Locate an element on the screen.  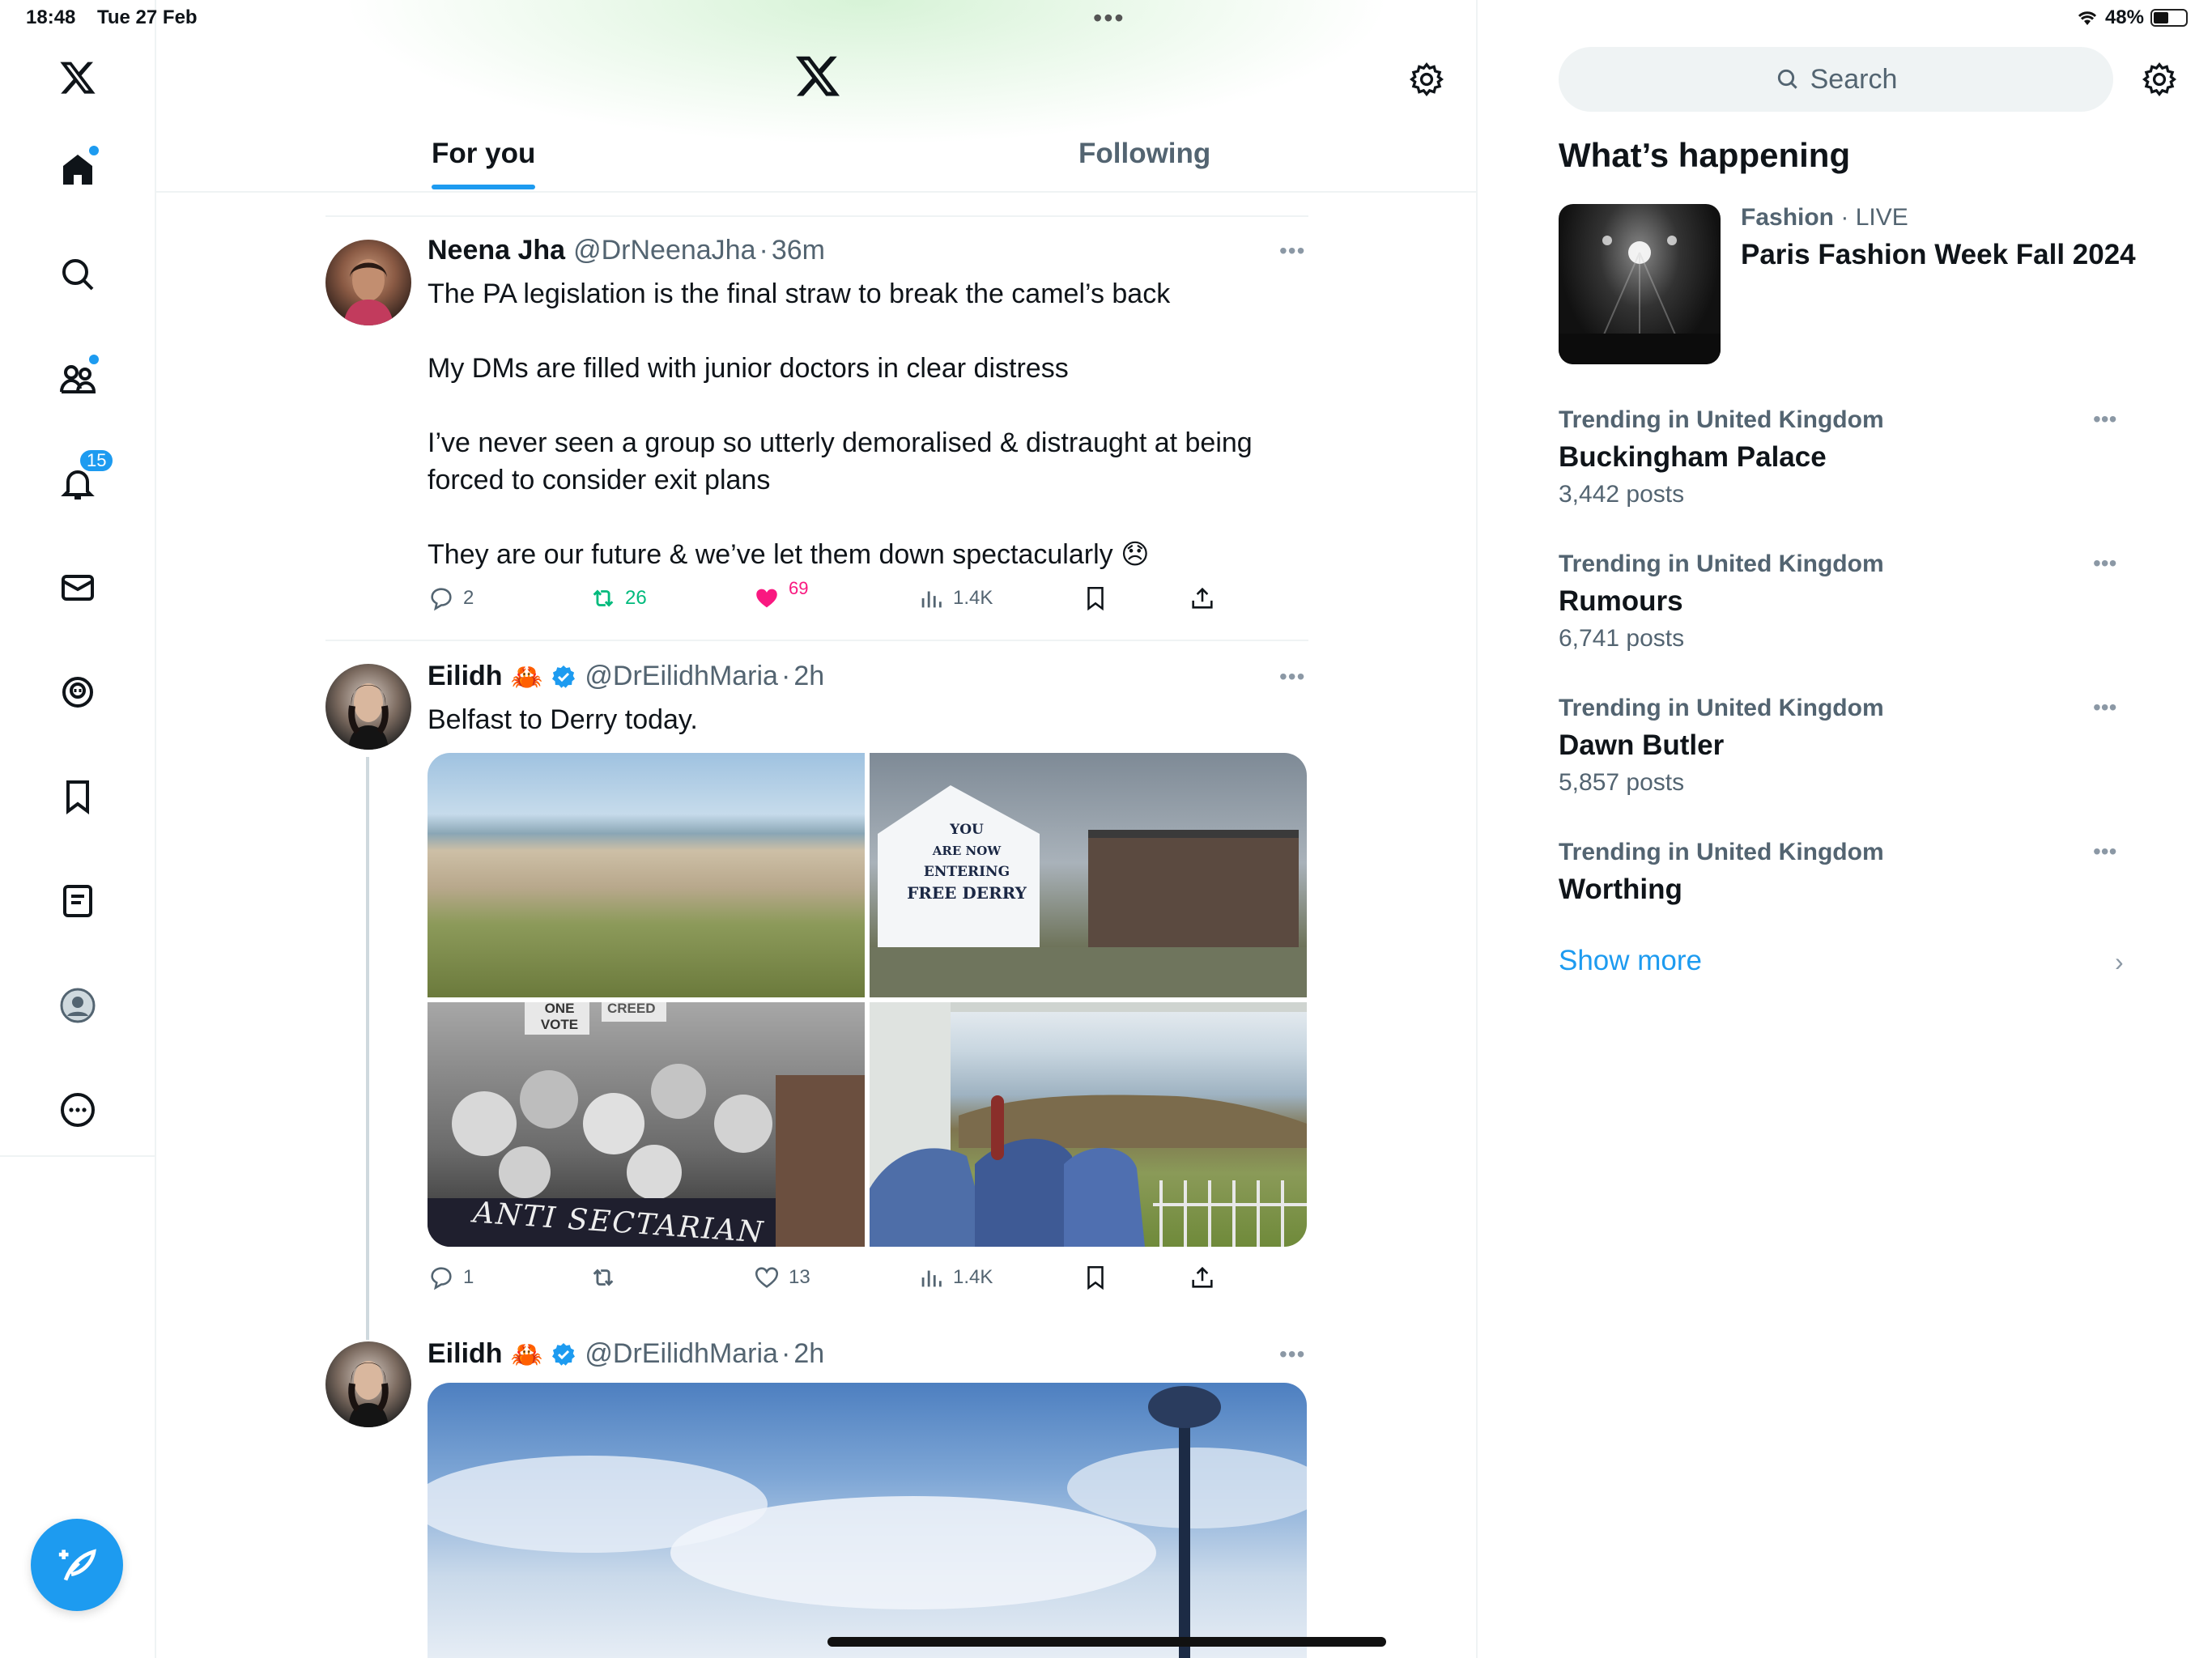
mural-text: ARE NOW is located at coordinates (967, 851).